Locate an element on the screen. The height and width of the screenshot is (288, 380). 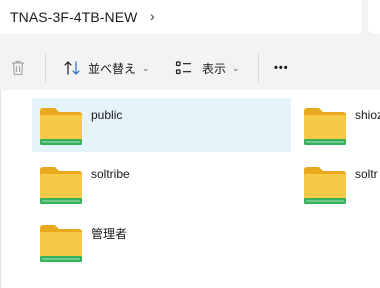
sort-label: 並べ替え is located at coordinates (112, 68).